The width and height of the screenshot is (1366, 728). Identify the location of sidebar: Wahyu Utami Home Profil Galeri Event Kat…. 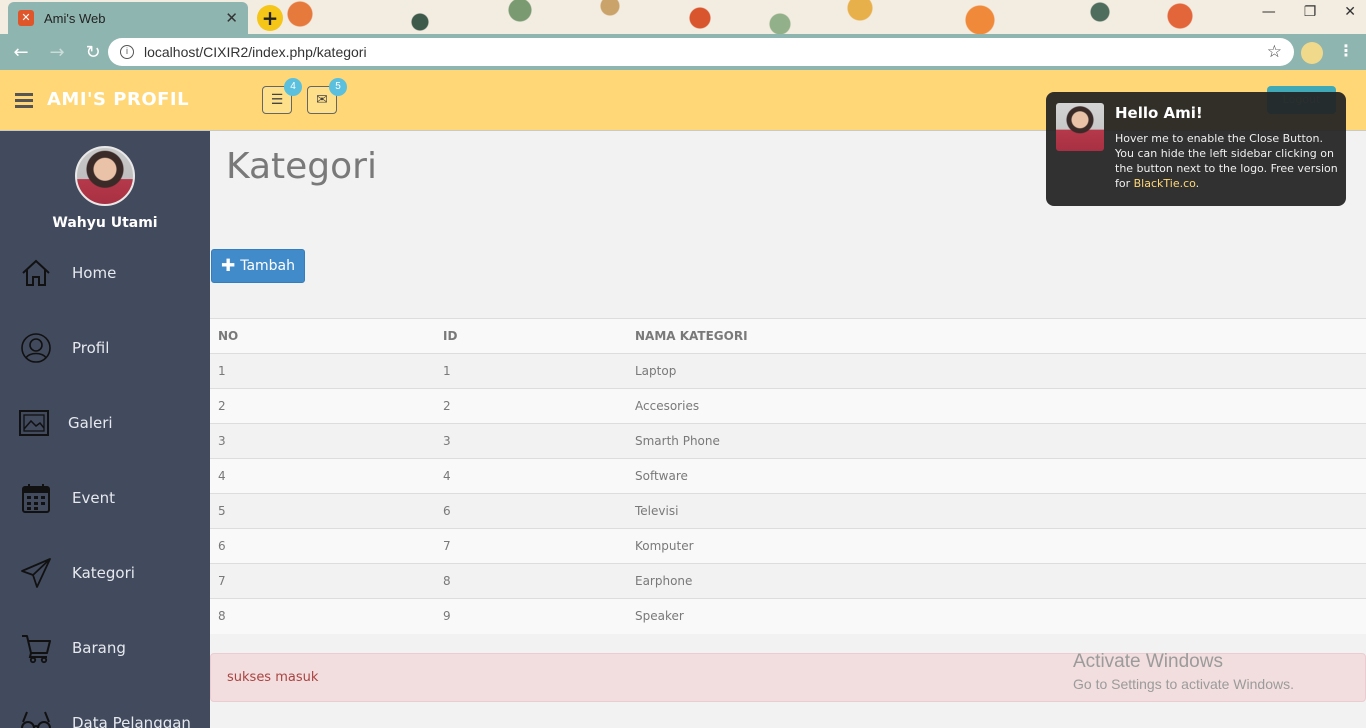
(105, 429).